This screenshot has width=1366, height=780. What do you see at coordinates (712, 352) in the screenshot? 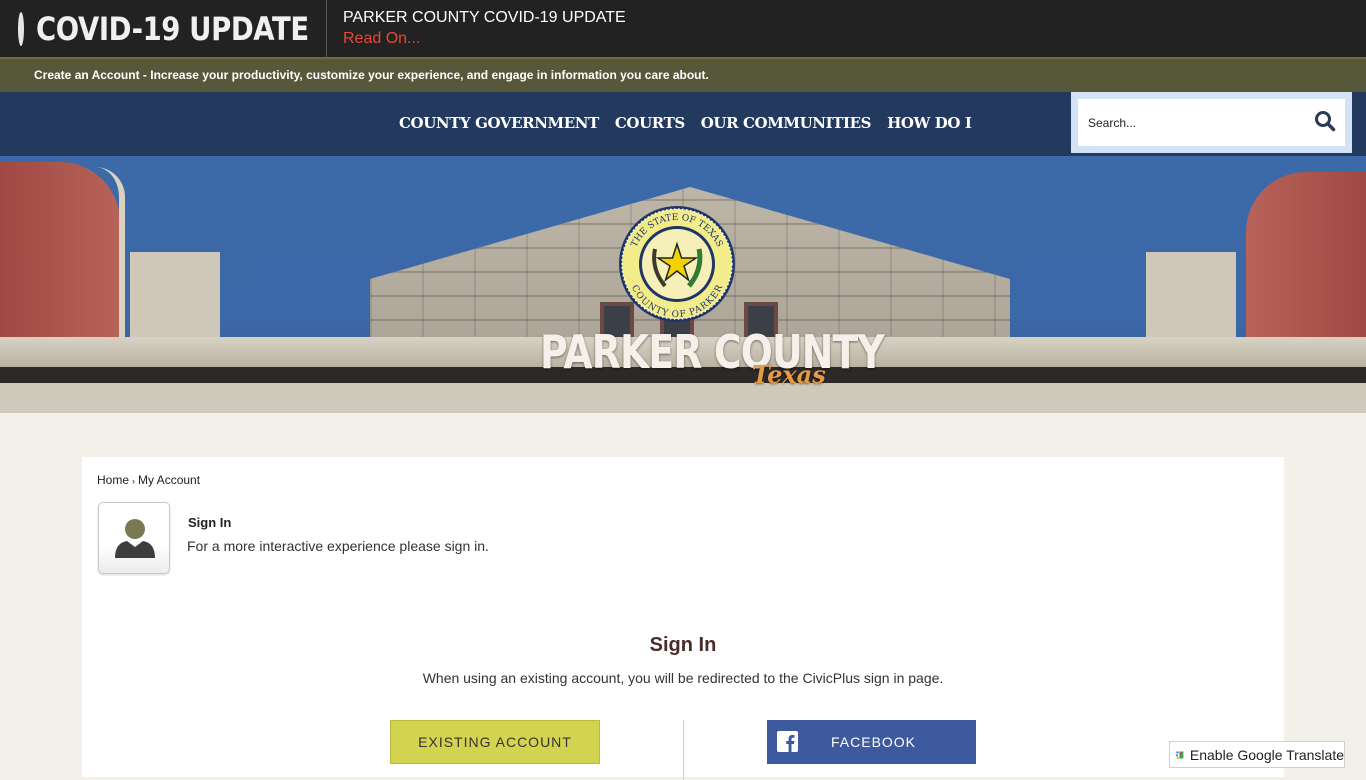
I see `county-brand-name: PARKER COUNTY` at bounding box center [712, 352].